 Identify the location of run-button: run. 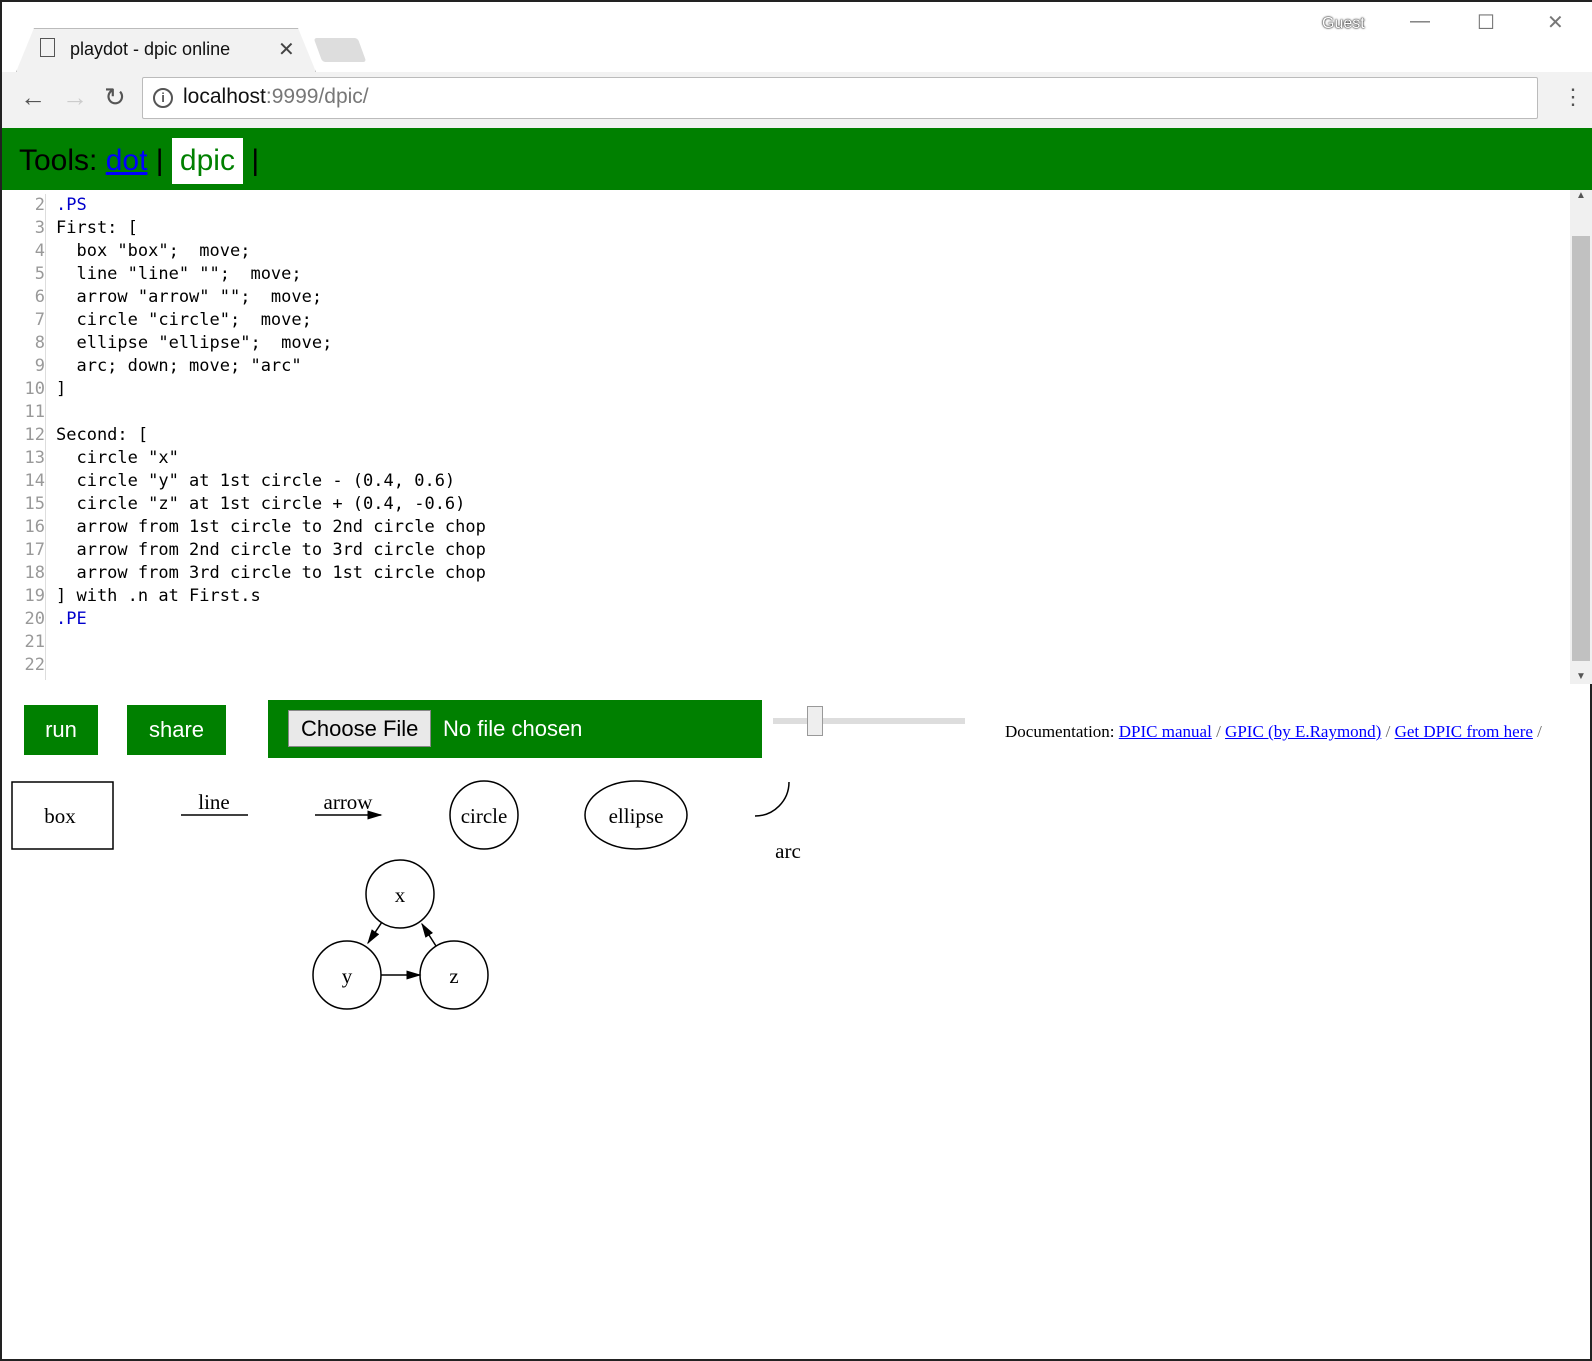
(61, 730).